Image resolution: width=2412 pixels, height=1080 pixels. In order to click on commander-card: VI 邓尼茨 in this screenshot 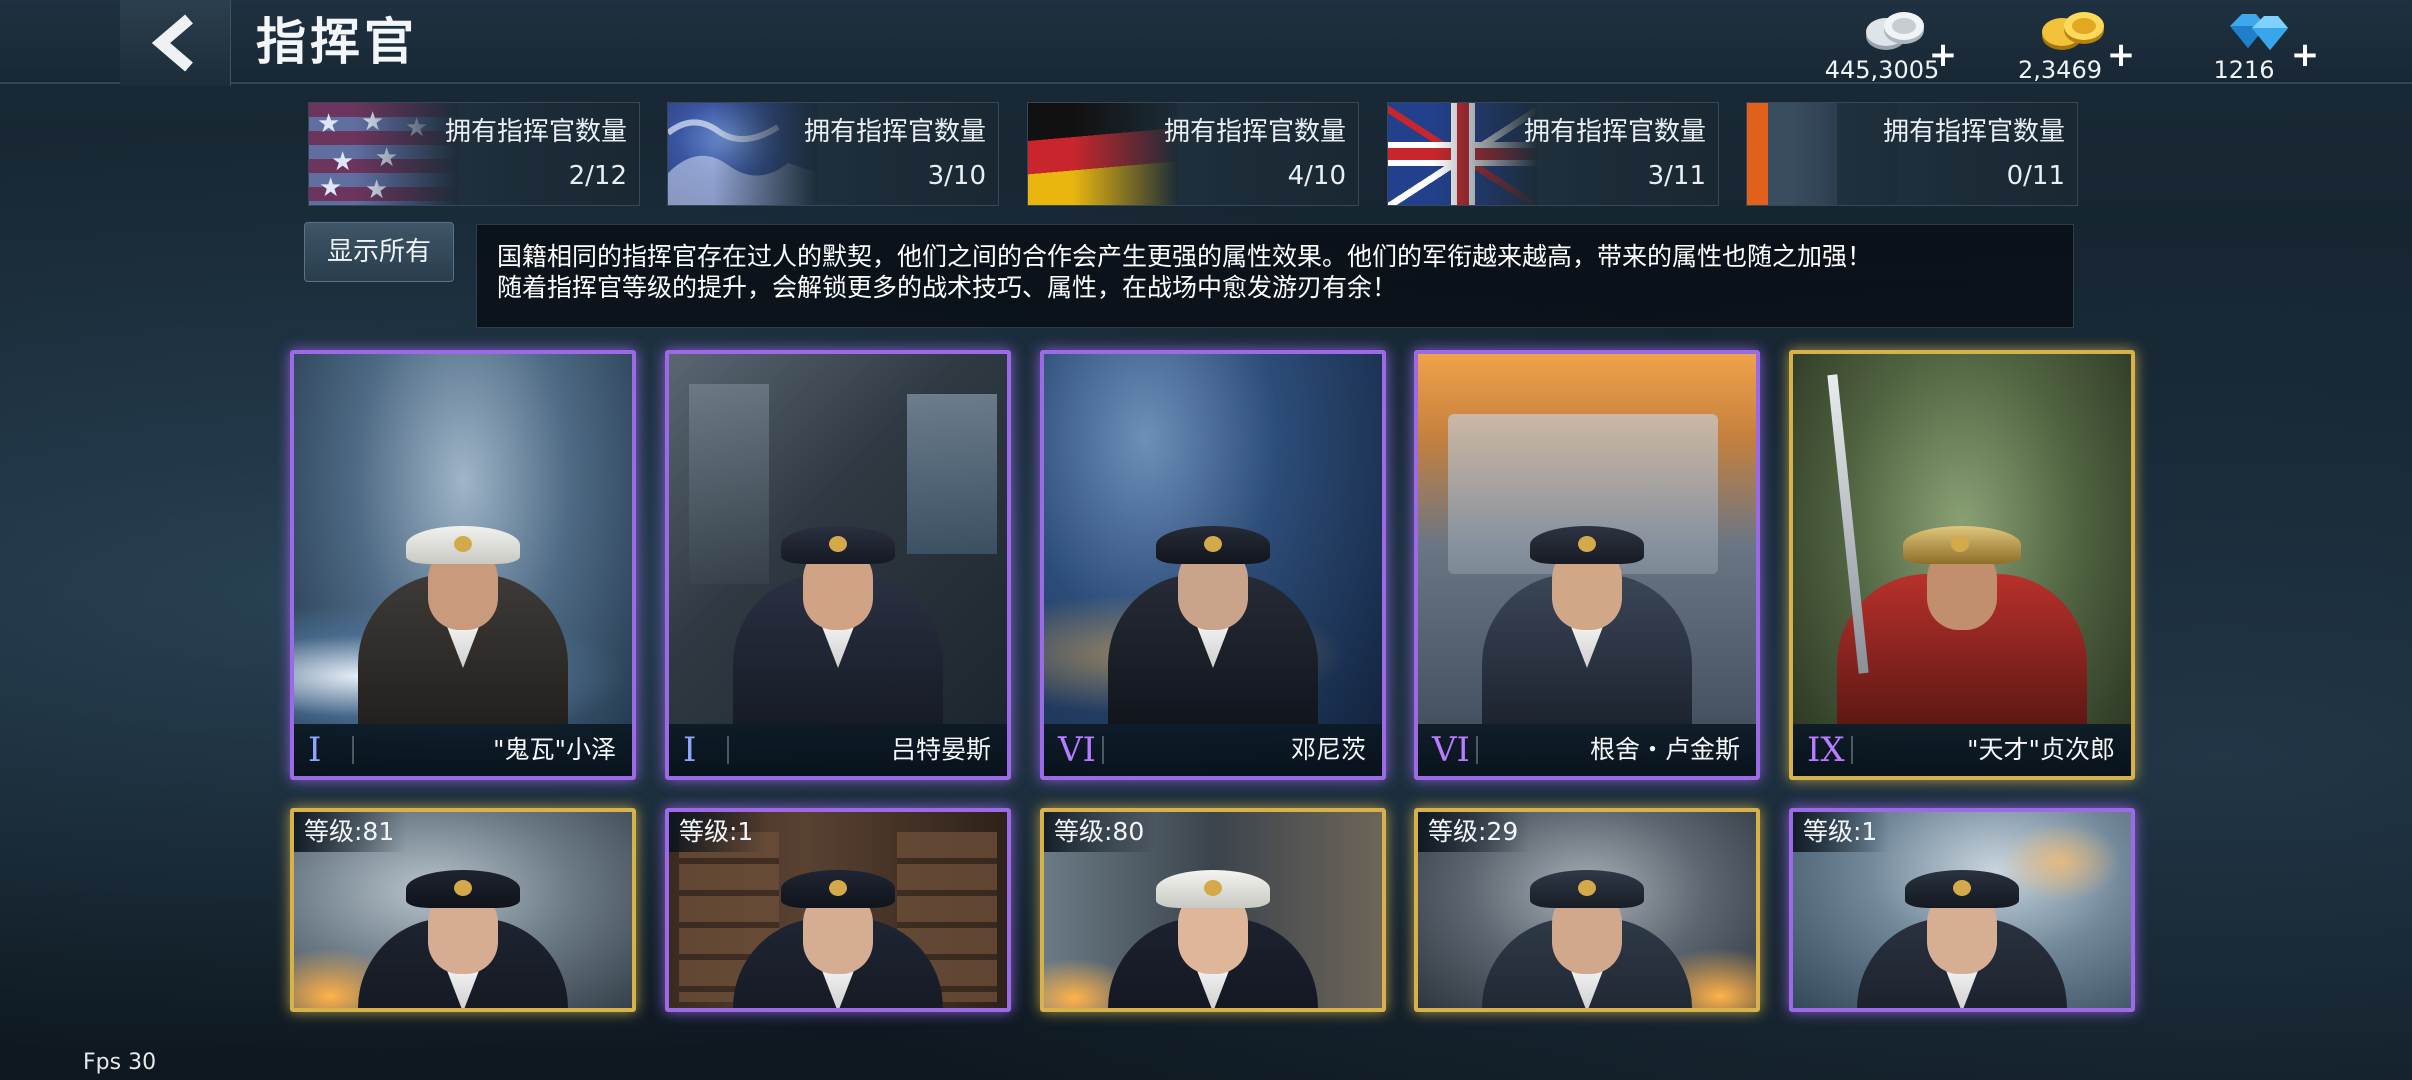, I will do `click(1213, 565)`.